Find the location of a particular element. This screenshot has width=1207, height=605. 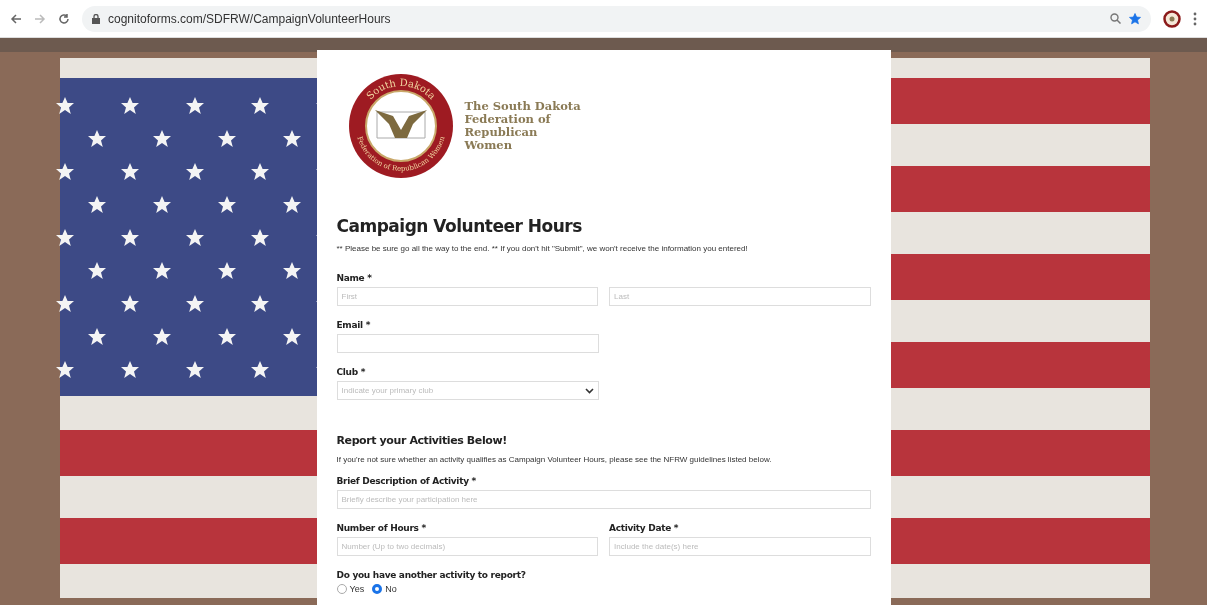

radio-option: No is located at coordinates (384, 589).